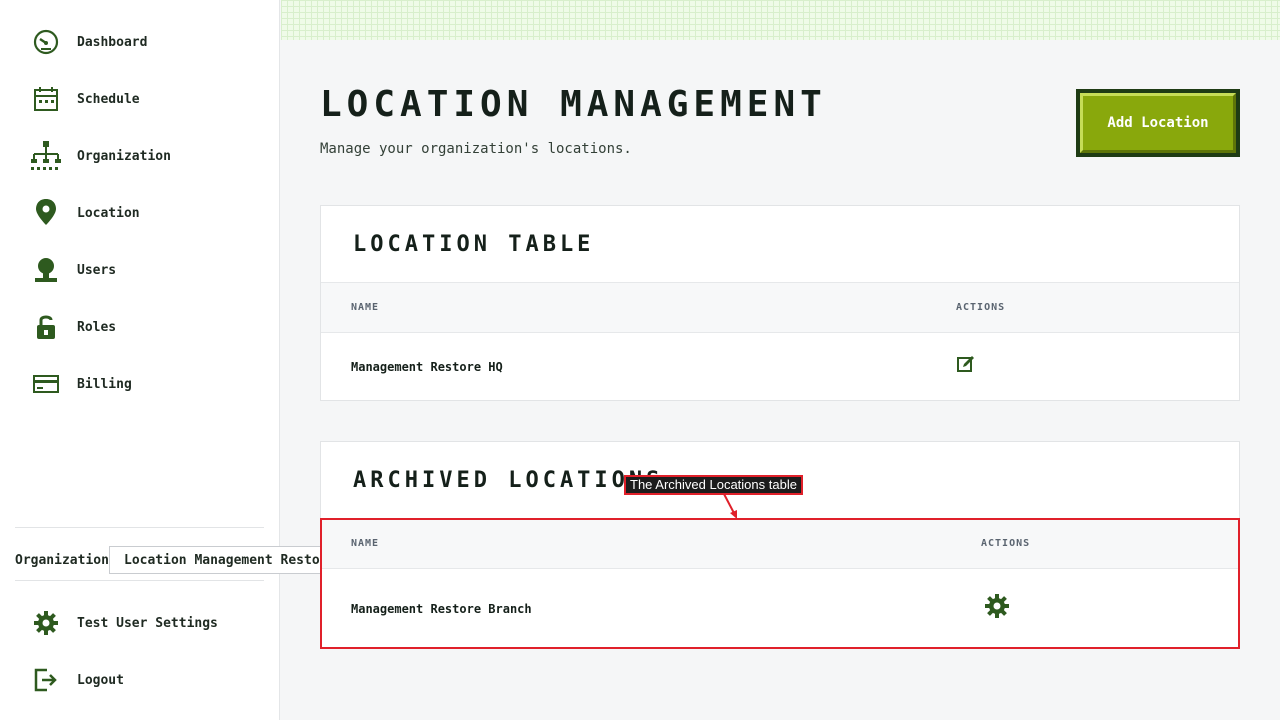  What do you see at coordinates (73, 270) in the screenshot?
I see `sidebar-item-users: Users` at bounding box center [73, 270].